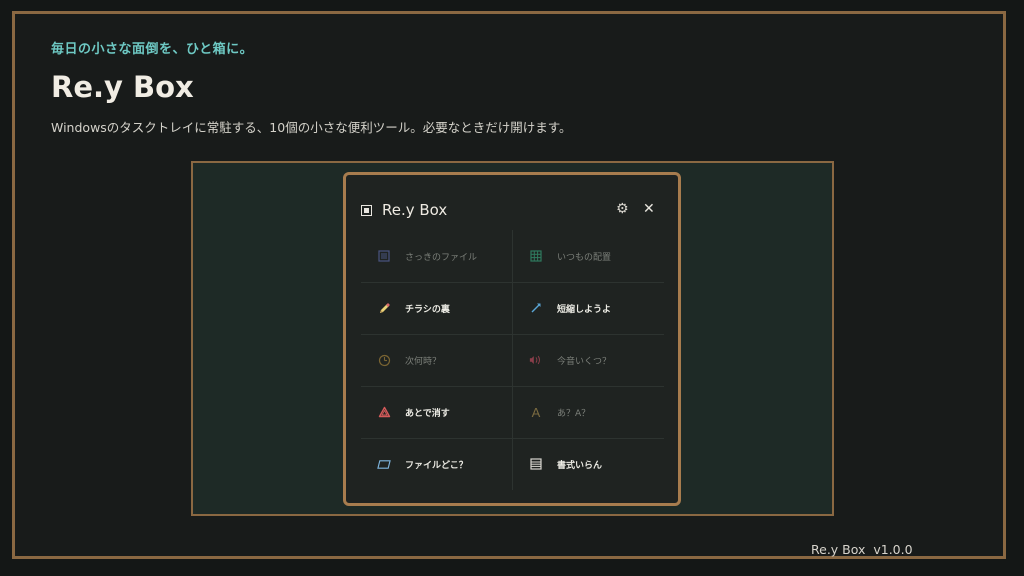 This screenshot has width=1024, height=576. What do you see at coordinates (427, 413) in the screenshot?
I see `tool-label: あとで消す` at bounding box center [427, 413].